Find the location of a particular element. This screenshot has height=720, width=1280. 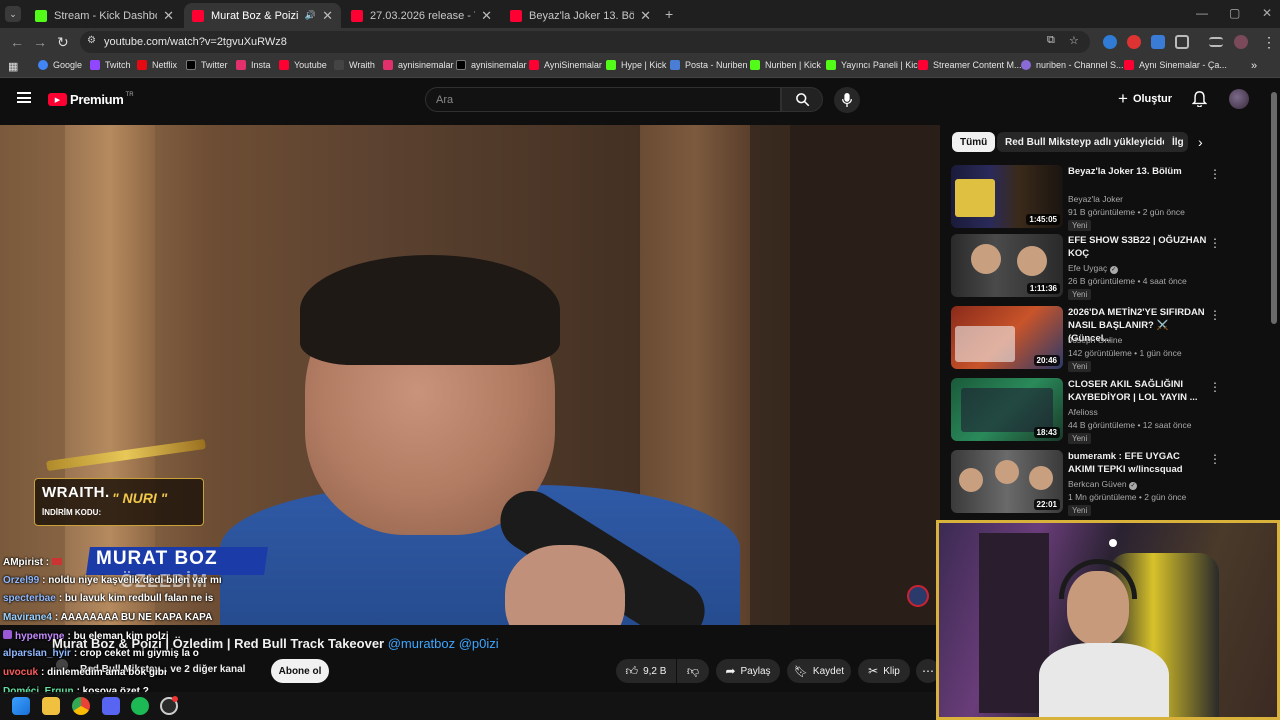

save-button: 🔖︎ Kaydet is located at coordinates (819, 671).